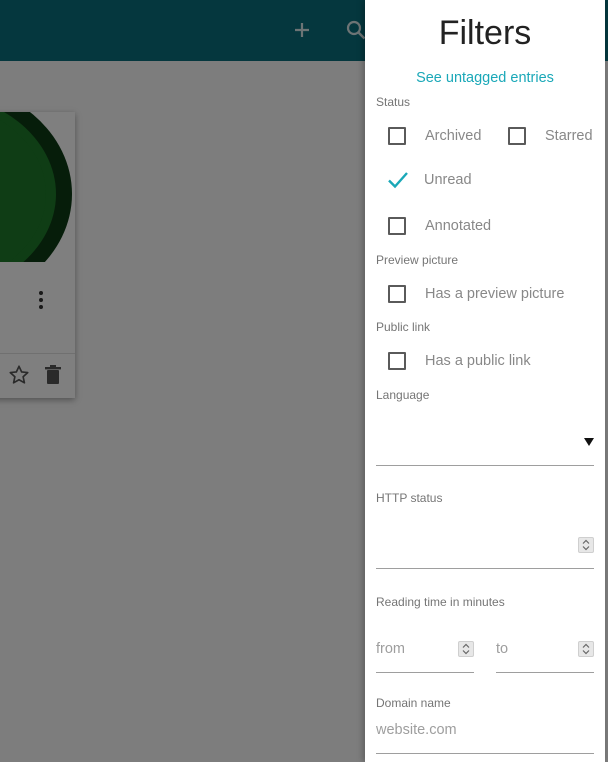  Describe the element at coordinates (440, 602) in the screenshot. I see `reading-time-section-label: Reading time in minutes` at that location.